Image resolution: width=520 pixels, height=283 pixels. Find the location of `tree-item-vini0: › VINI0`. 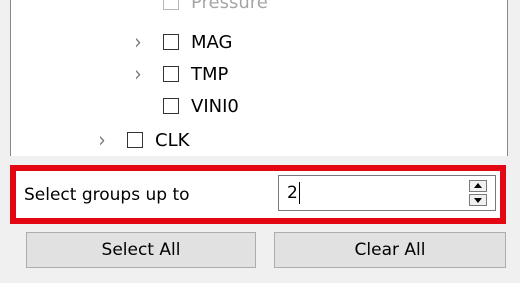

tree-item-vini0: › VINI0 is located at coordinates (185, 106).